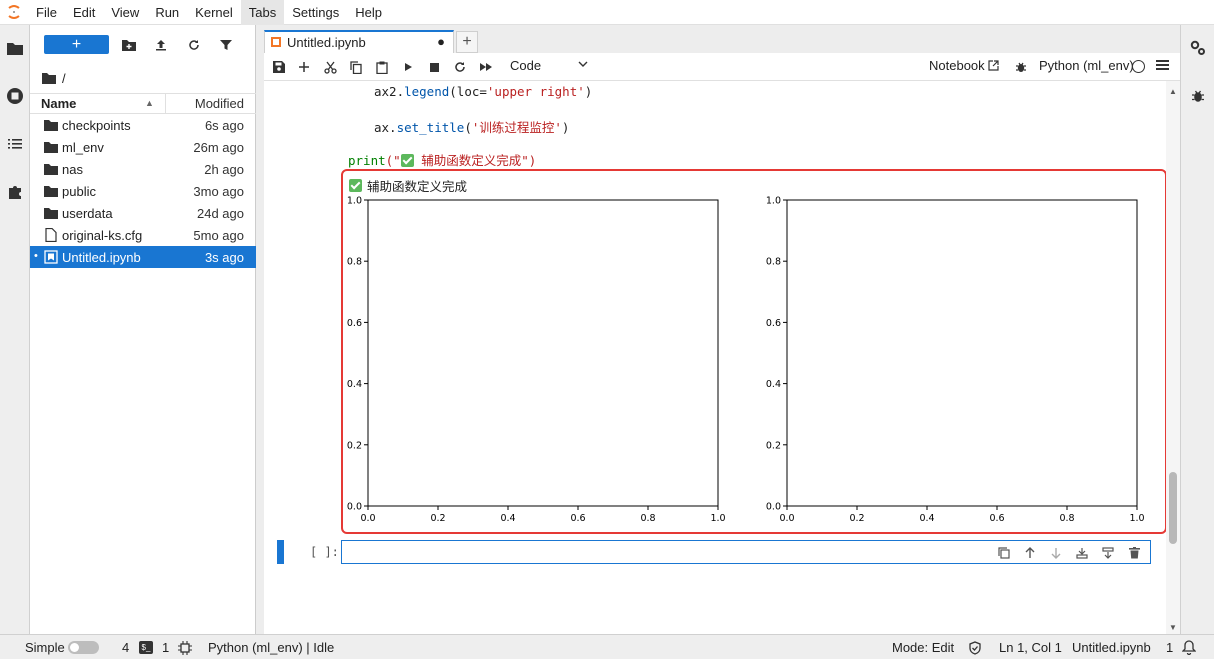 This screenshot has width=1214, height=659. I want to click on kernel-status-text: Python (ml_env) | Idle, so click(271, 647).